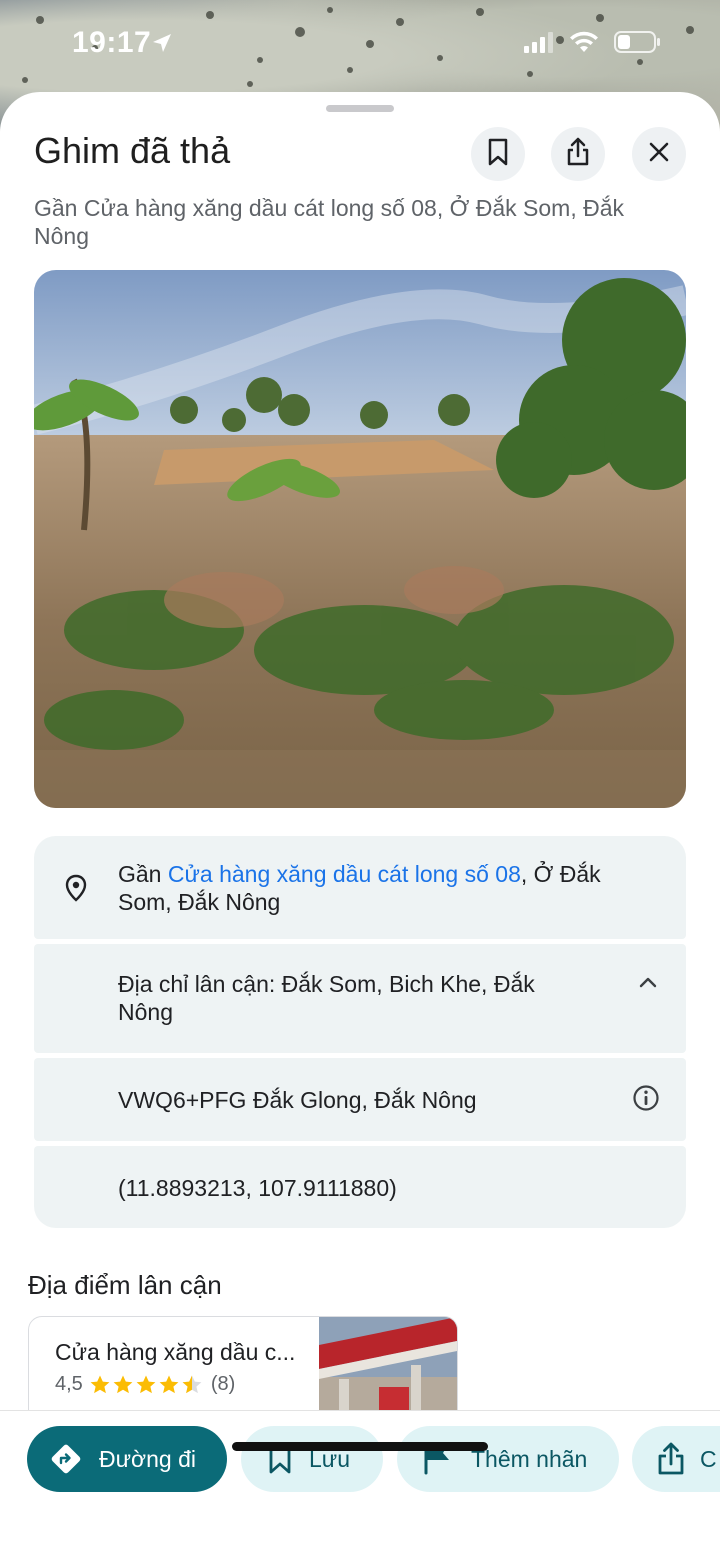 This screenshot has height=1558, width=720. Describe the element at coordinates (143, 874) in the screenshot. I see `near-prefix: Gần` at that location.